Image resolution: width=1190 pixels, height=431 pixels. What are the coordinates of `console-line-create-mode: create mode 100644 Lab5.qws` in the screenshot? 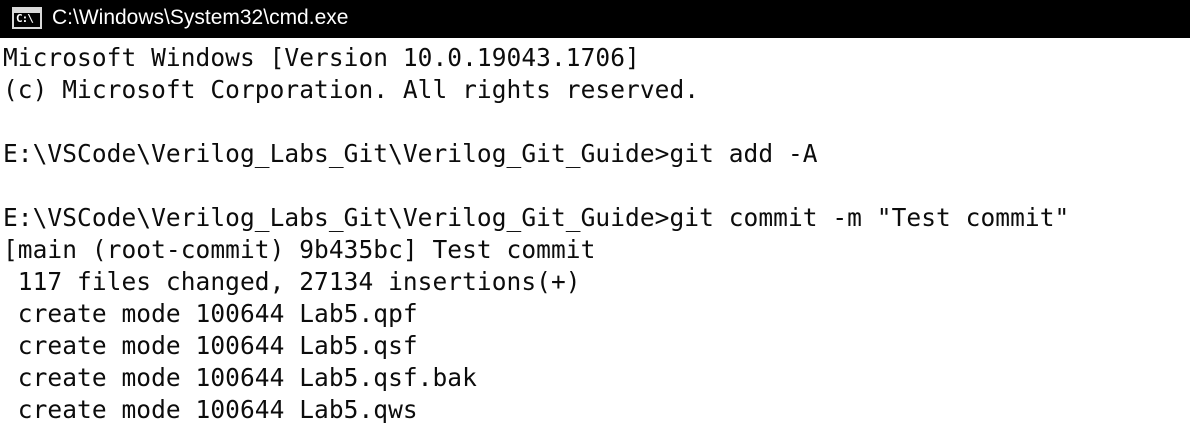 It's located at (210, 409).